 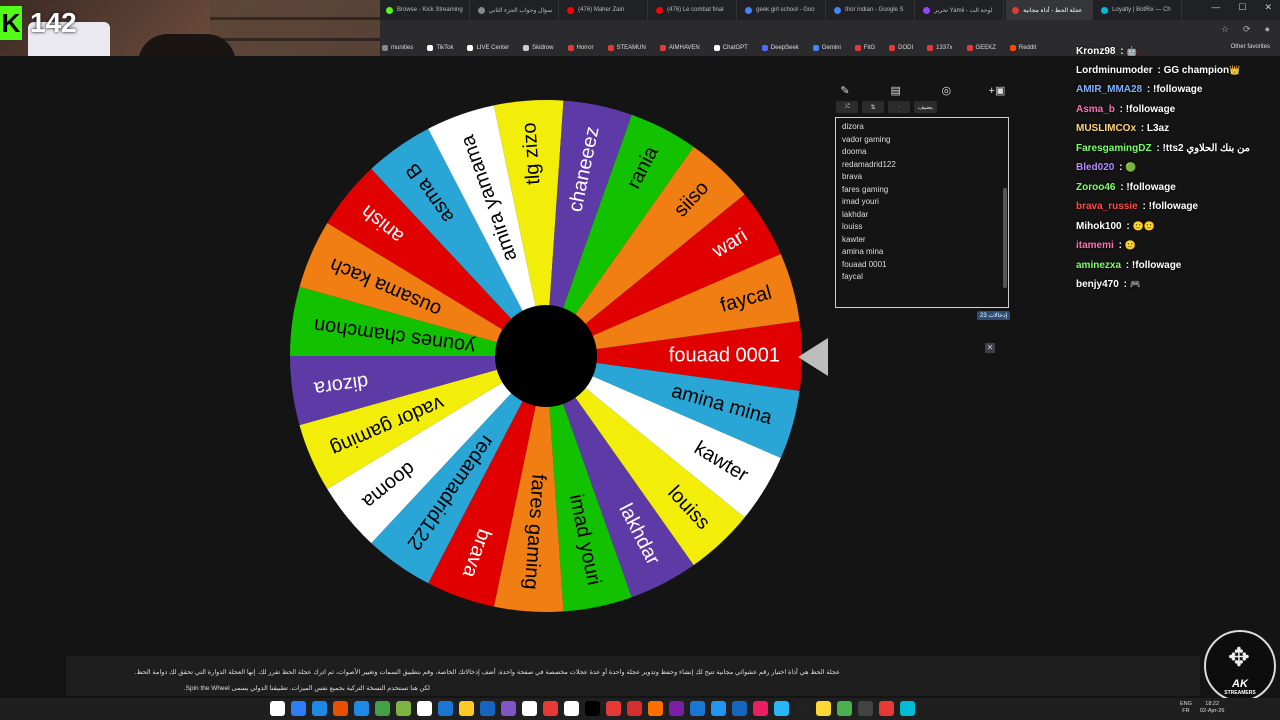 What do you see at coordinates (940, 48) in the screenshot?
I see `bookmark-item: 1337x` at bounding box center [940, 48].